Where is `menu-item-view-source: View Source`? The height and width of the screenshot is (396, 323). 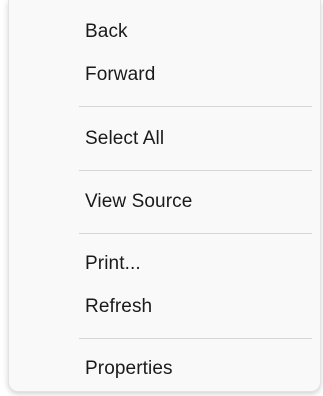
menu-item-view-source: View Source is located at coordinates (164, 202).